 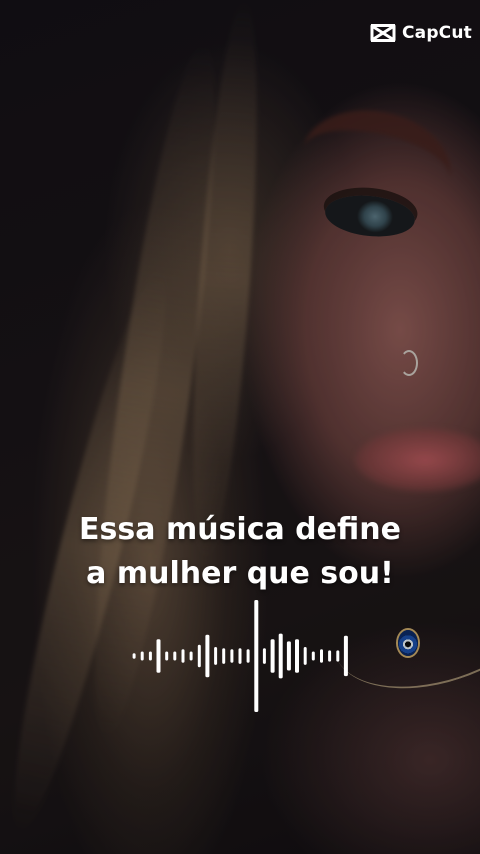 I want to click on capcut-watermark: CapCut, so click(x=421, y=33).